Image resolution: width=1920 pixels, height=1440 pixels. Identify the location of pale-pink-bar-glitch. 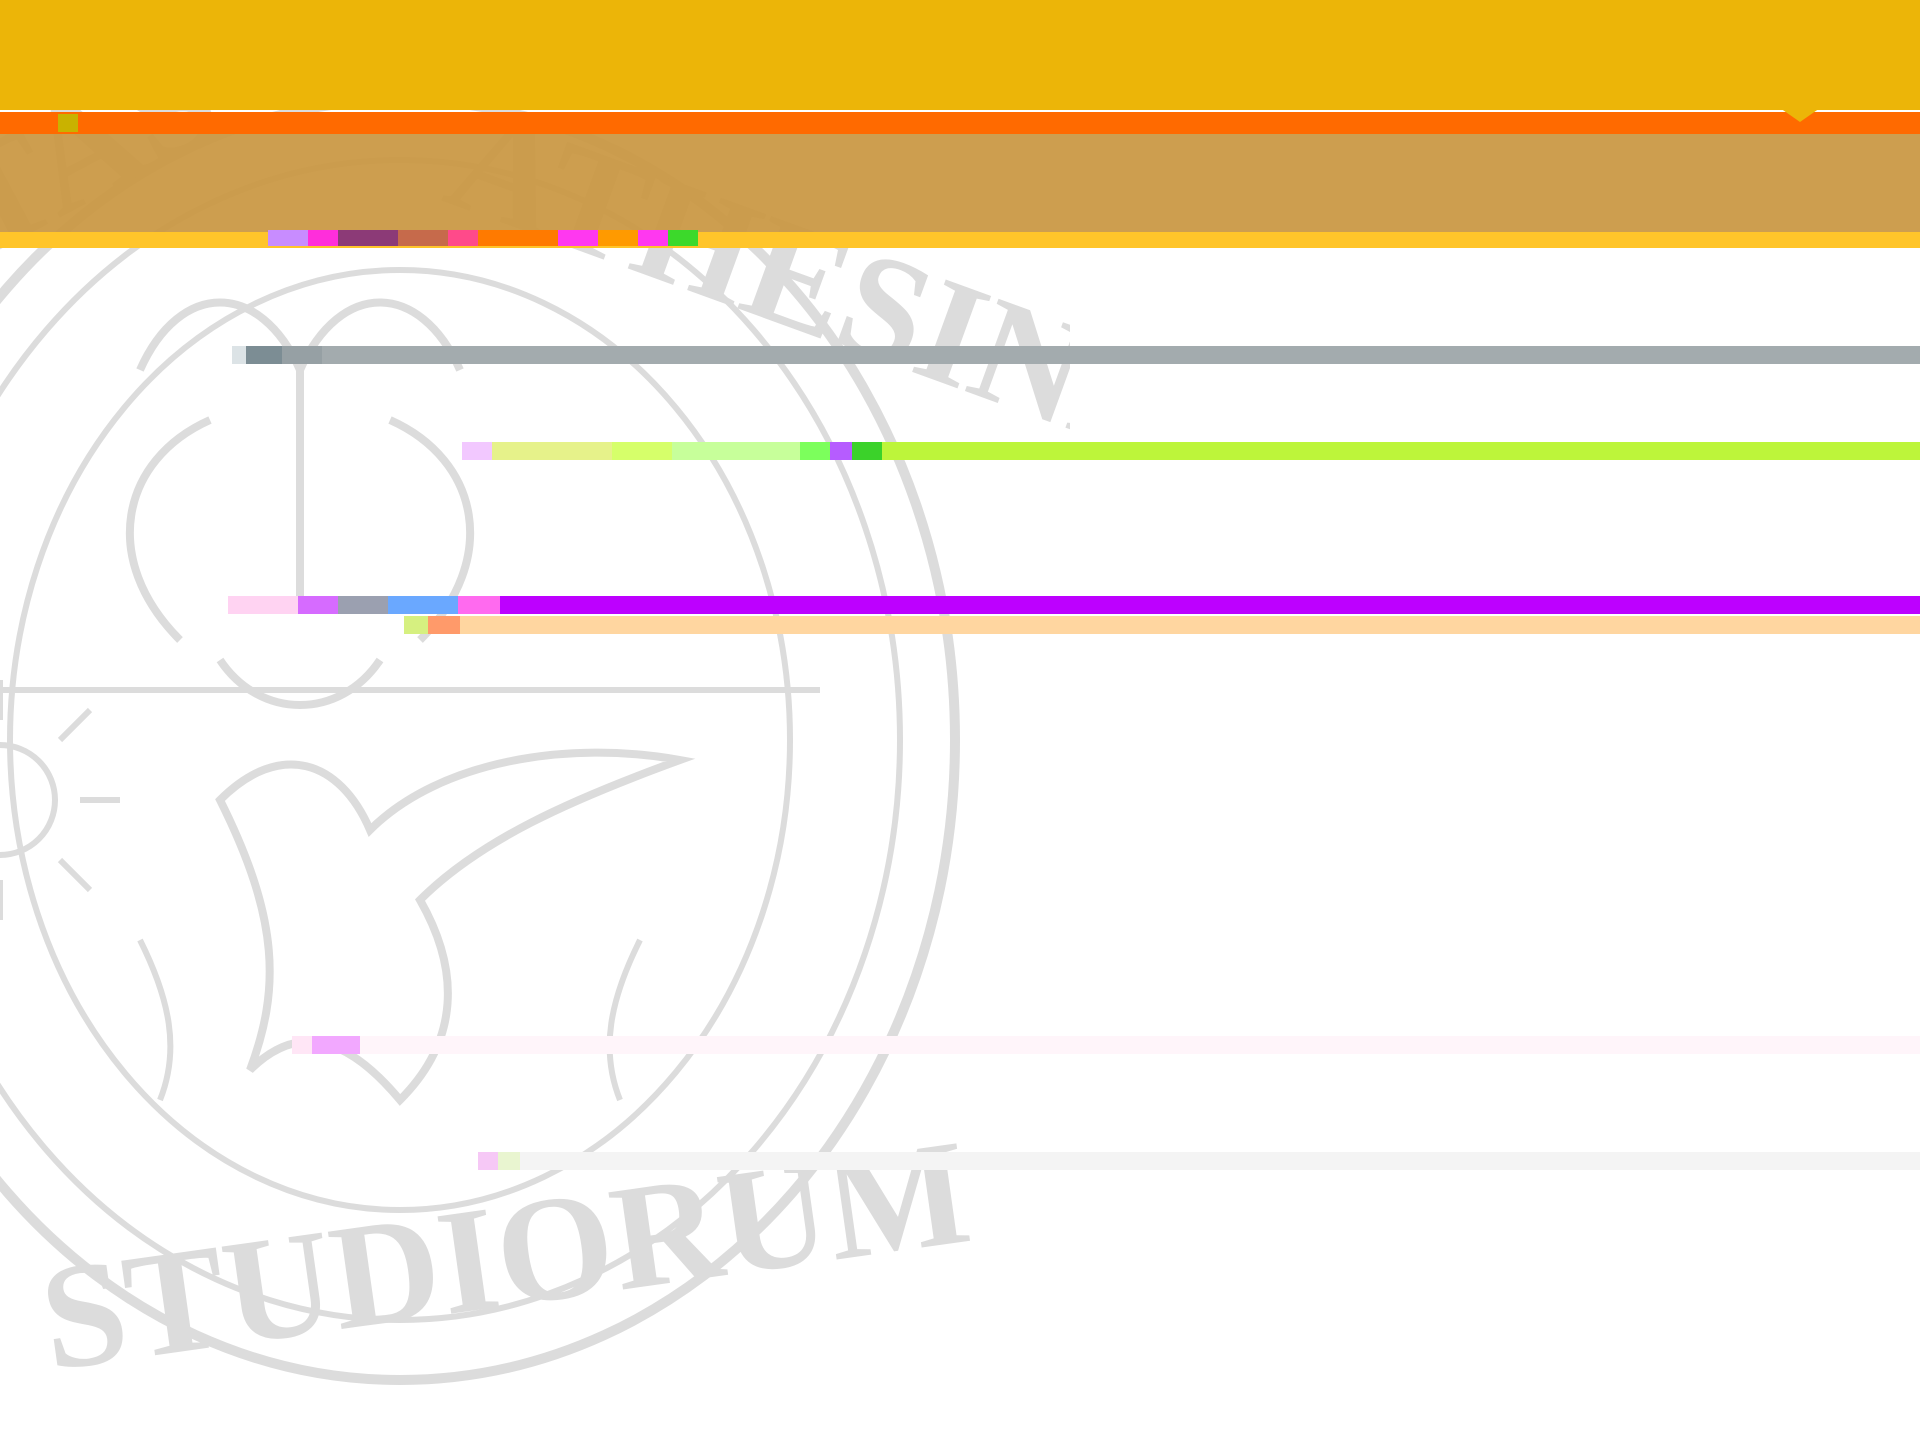
(326, 1045).